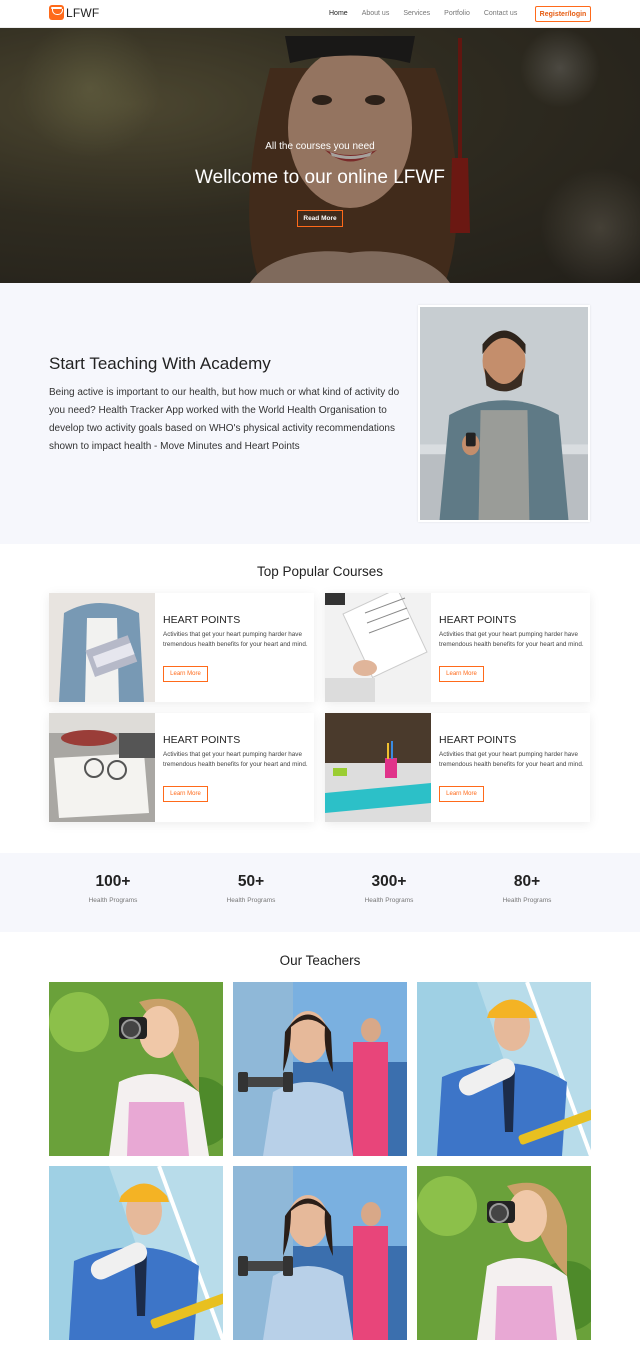  What do you see at coordinates (376, 13) in the screenshot?
I see `nav-item-about: About us` at bounding box center [376, 13].